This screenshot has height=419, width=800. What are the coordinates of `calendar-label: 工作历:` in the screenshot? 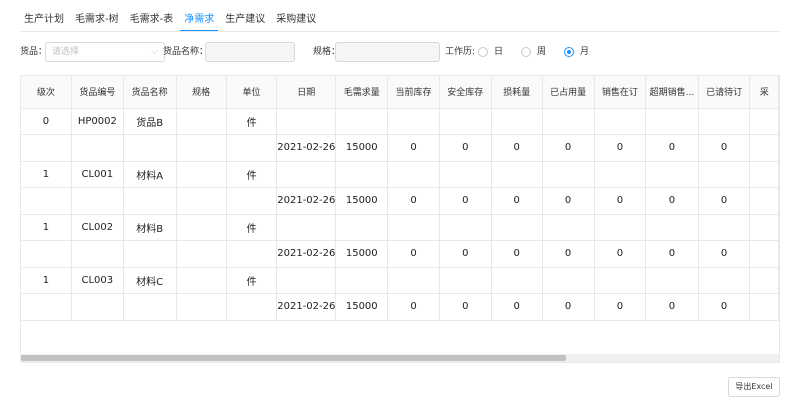 It's located at (460, 52).